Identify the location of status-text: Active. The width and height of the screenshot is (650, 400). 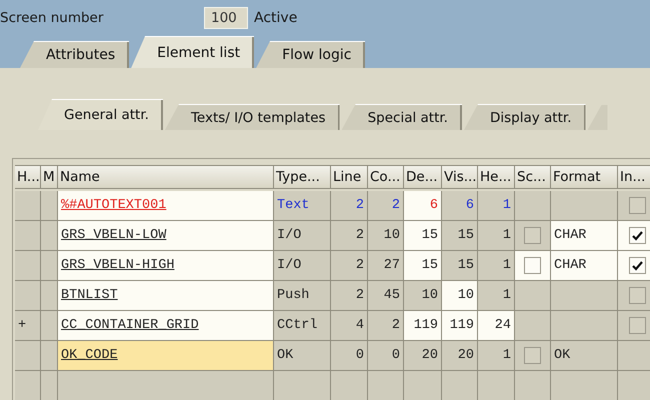
(276, 18).